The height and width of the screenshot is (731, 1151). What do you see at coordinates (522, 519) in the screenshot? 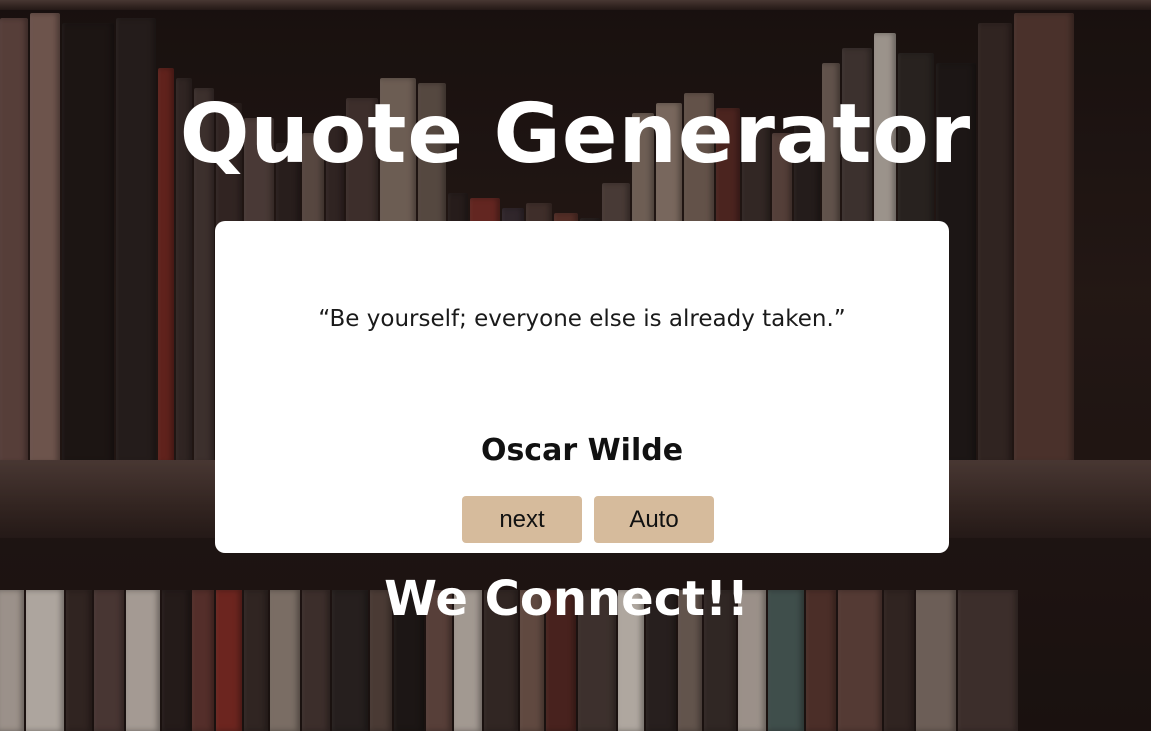
I see `next-button: next` at bounding box center [522, 519].